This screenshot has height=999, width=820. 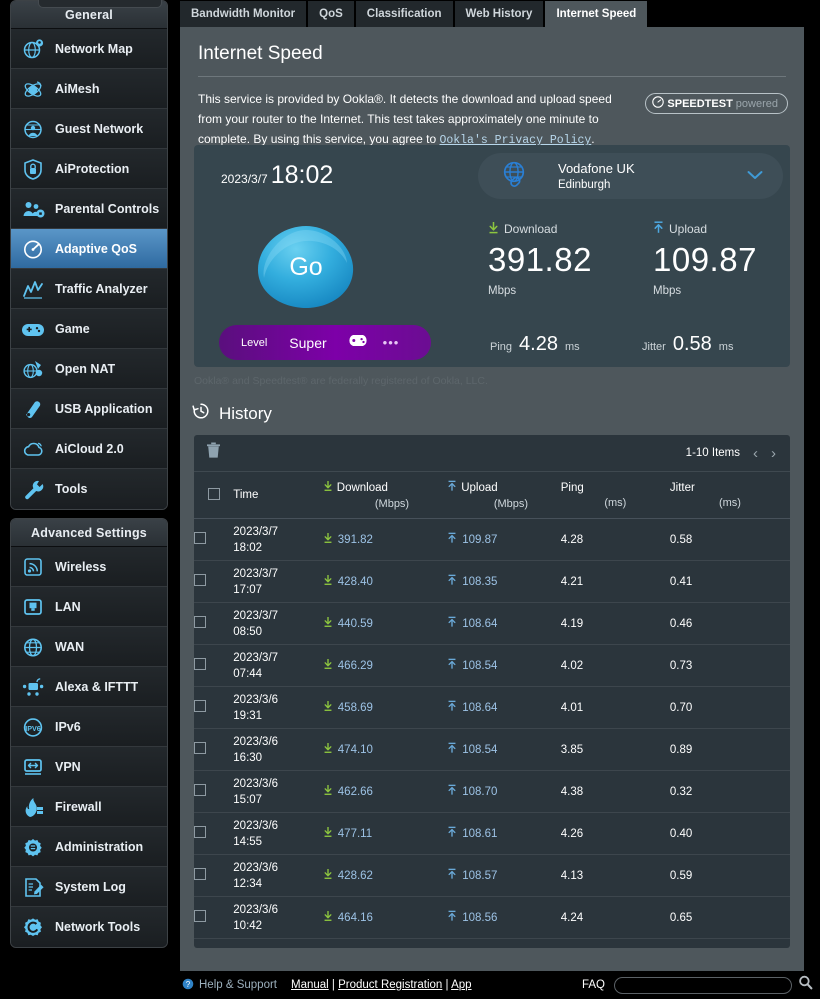 I want to click on sidebar-item-usb-application: USB Application, so click(x=89, y=409).